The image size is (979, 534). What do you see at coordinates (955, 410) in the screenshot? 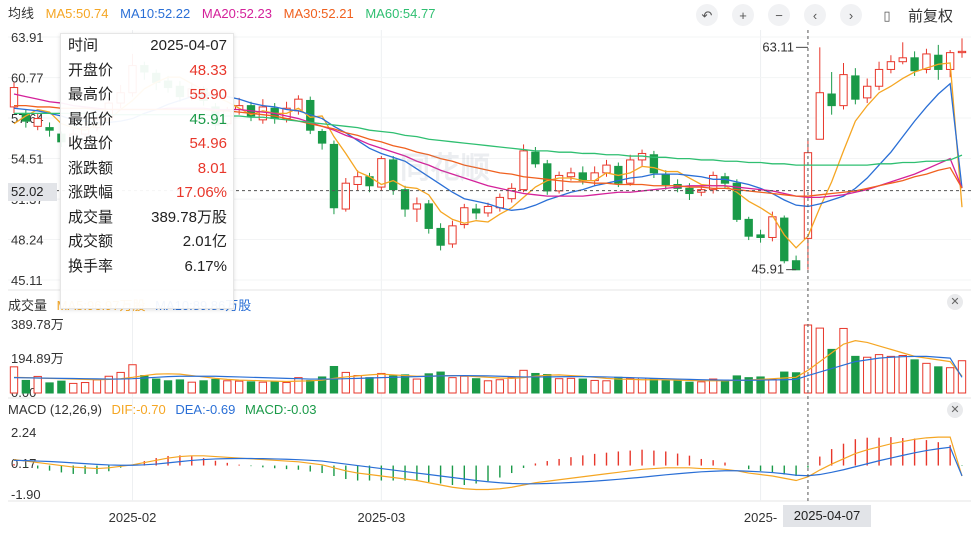
I see `close-macd-icon: ✕` at bounding box center [955, 410].